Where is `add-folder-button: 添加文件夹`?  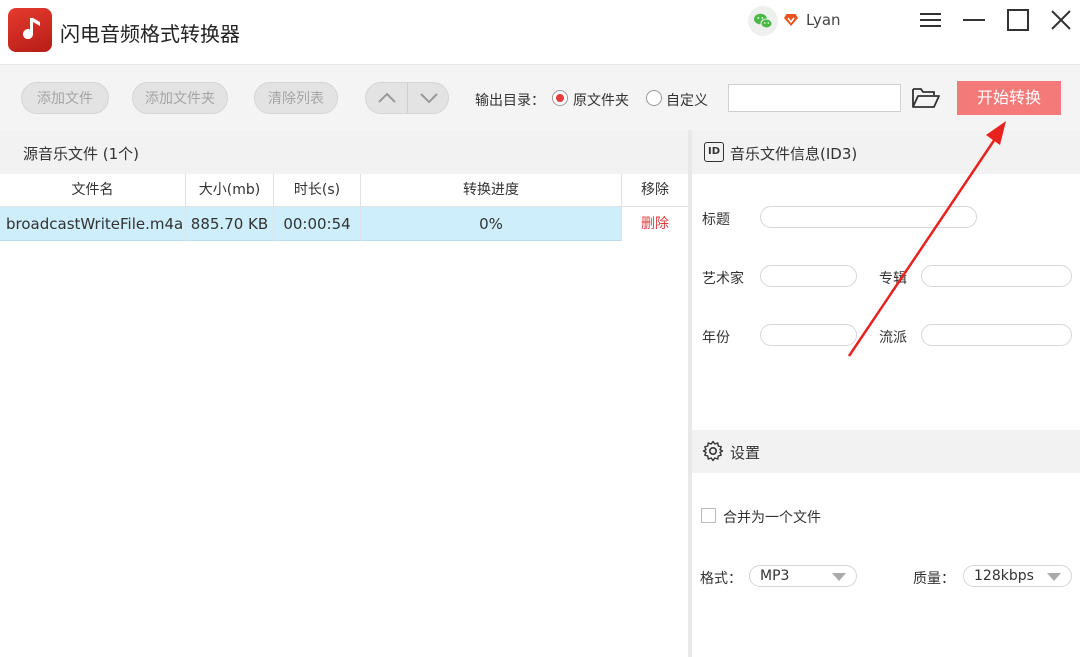 add-folder-button: 添加文件夹 is located at coordinates (180, 98).